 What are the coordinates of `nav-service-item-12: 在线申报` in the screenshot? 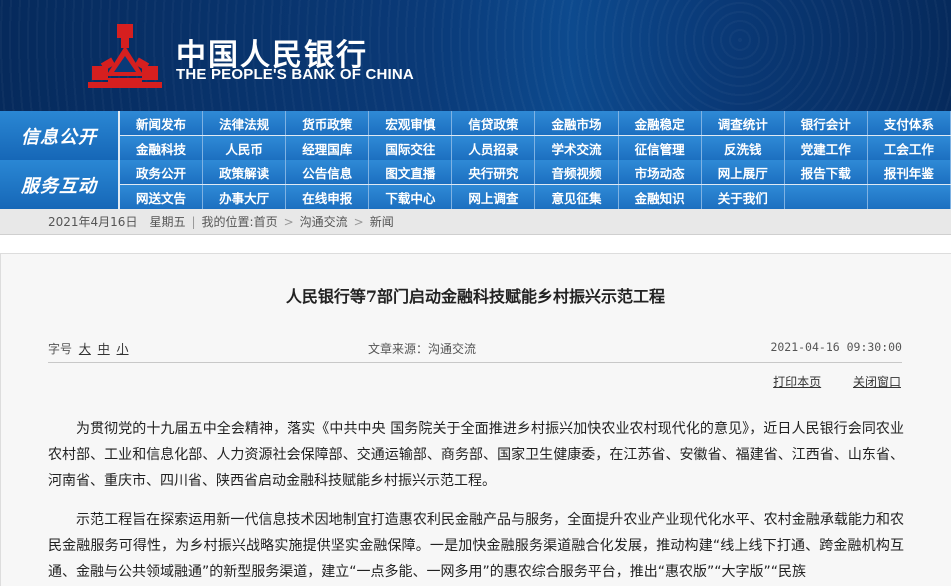 It's located at (328, 197).